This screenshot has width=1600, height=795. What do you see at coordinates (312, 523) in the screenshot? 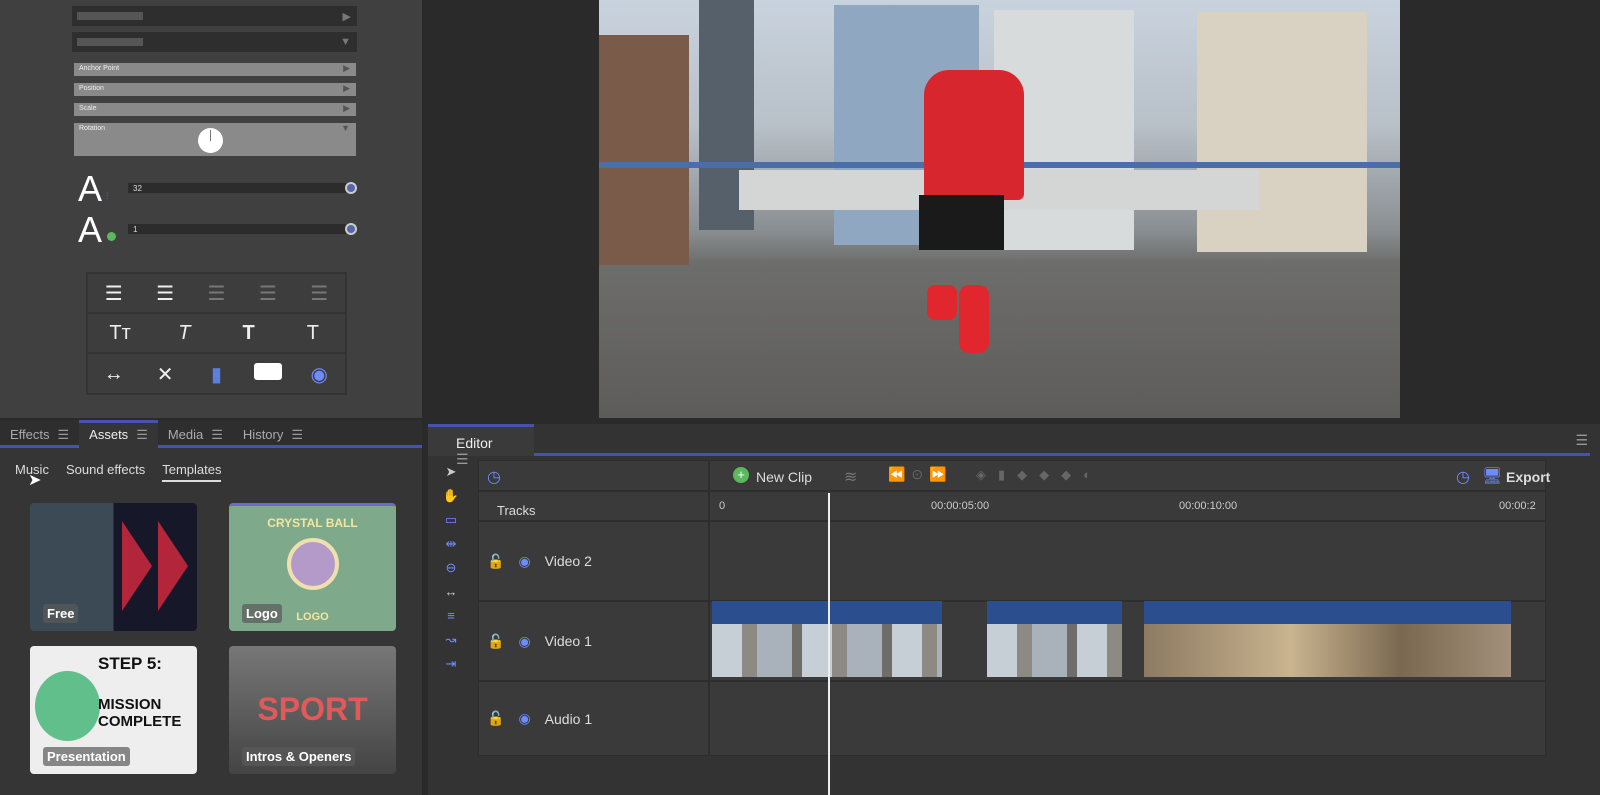
I see `card-art-title: CRYSTAL BALL` at bounding box center [312, 523].